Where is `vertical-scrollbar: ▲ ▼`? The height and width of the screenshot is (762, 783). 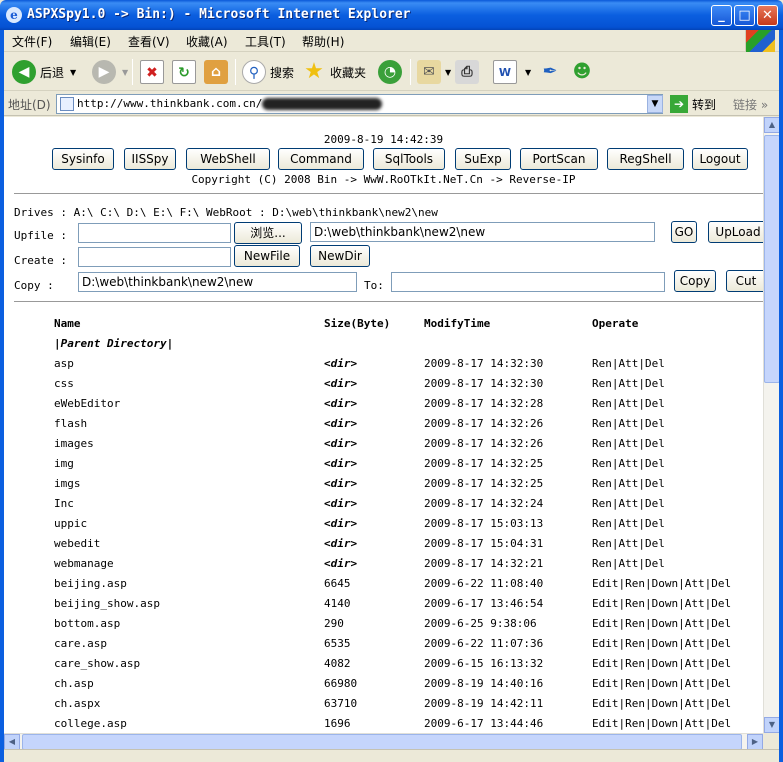
vertical-scrollbar: ▲ ▼ is located at coordinates (771, 425).